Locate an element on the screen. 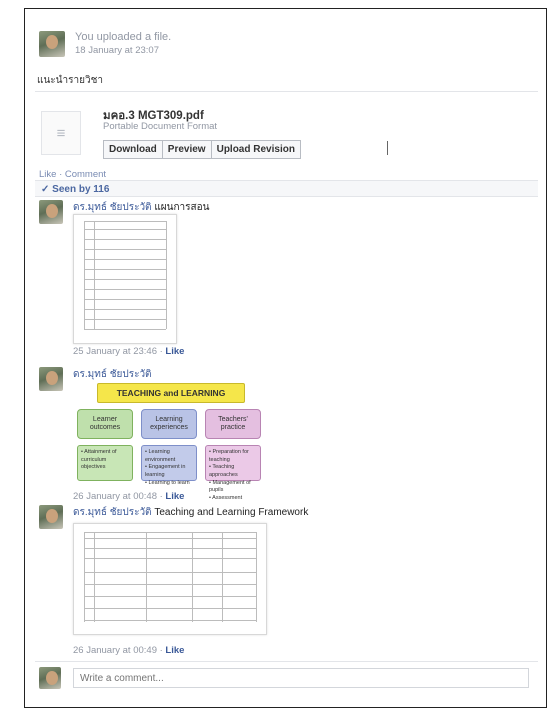  teachers-practice-box: Teachers' practice is located at coordinates (233, 424).